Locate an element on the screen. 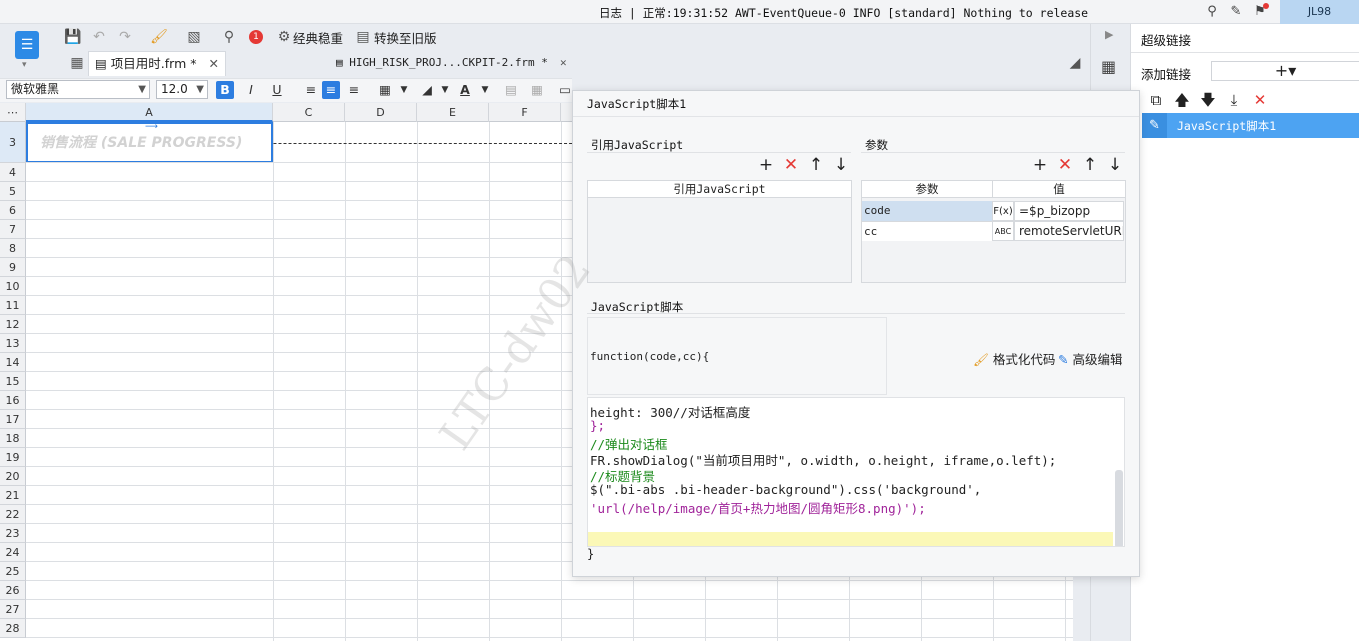 The height and width of the screenshot is (641, 1359). link-item-js1: ✎ JavaScript脚本1 is located at coordinates (1250, 125).